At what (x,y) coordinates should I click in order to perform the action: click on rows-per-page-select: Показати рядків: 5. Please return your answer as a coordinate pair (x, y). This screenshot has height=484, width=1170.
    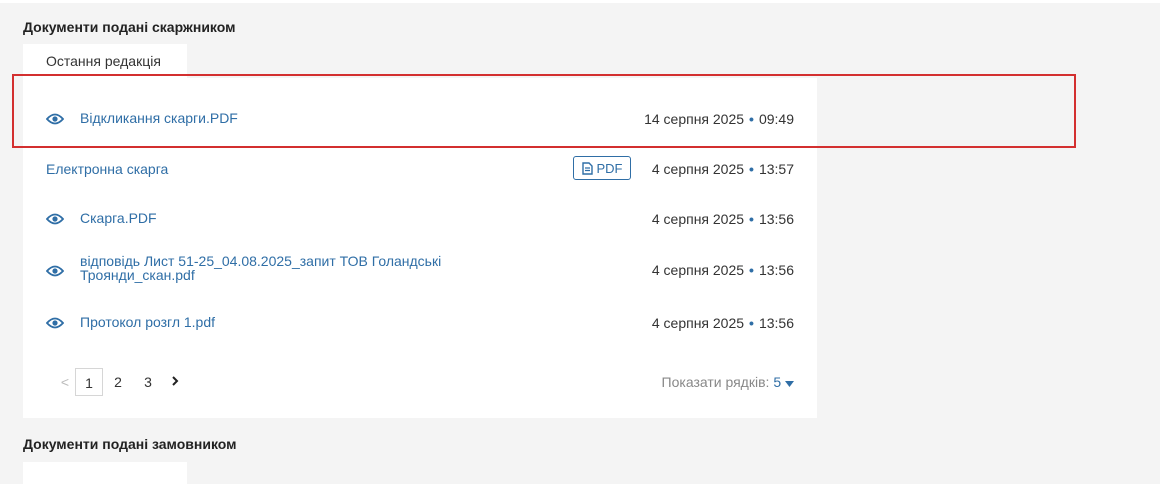
    Looking at the image, I should click on (728, 382).